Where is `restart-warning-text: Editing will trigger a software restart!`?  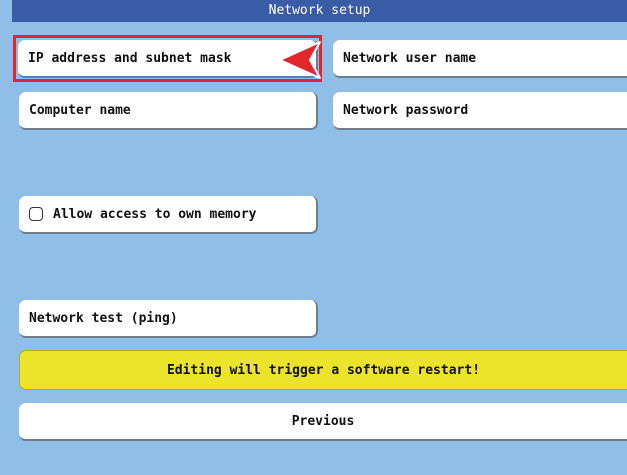 restart-warning-text: Editing will trigger a software restart! is located at coordinates (323, 370).